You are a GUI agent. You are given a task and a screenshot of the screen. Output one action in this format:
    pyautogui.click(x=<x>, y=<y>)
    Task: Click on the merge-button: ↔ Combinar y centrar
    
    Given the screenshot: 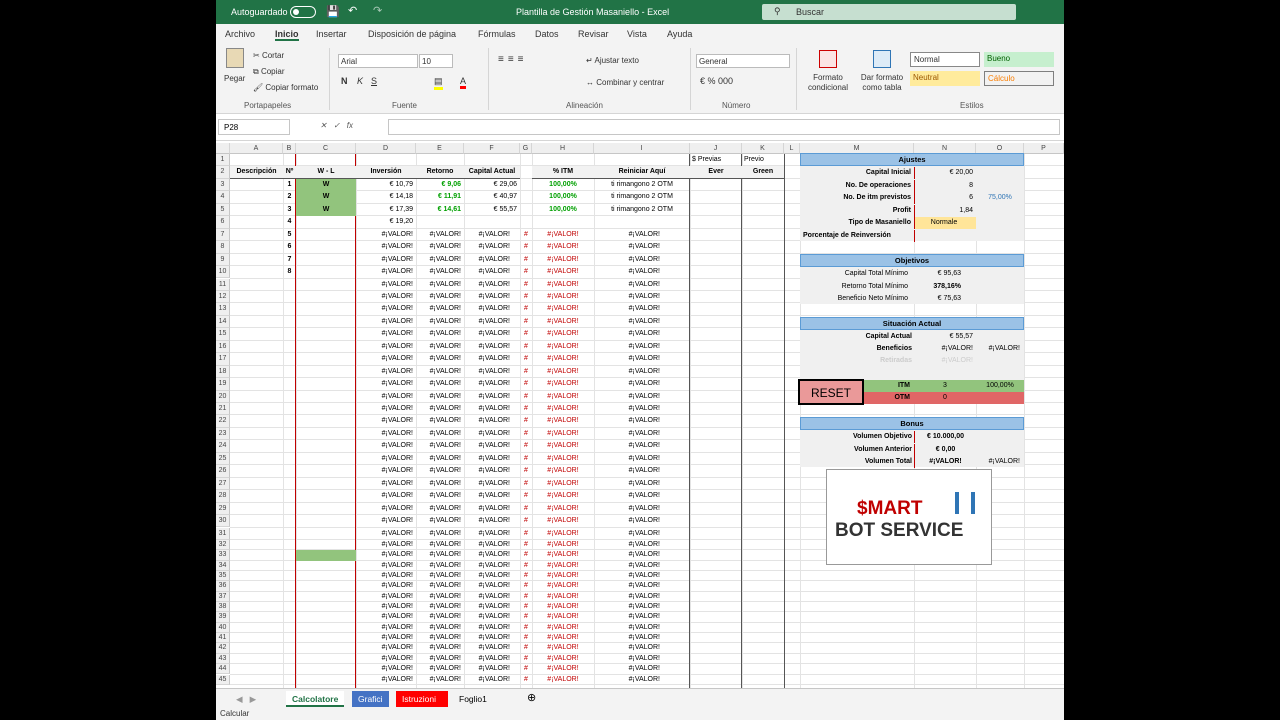 What is the action you would take?
    pyautogui.click(x=625, y=82)
    